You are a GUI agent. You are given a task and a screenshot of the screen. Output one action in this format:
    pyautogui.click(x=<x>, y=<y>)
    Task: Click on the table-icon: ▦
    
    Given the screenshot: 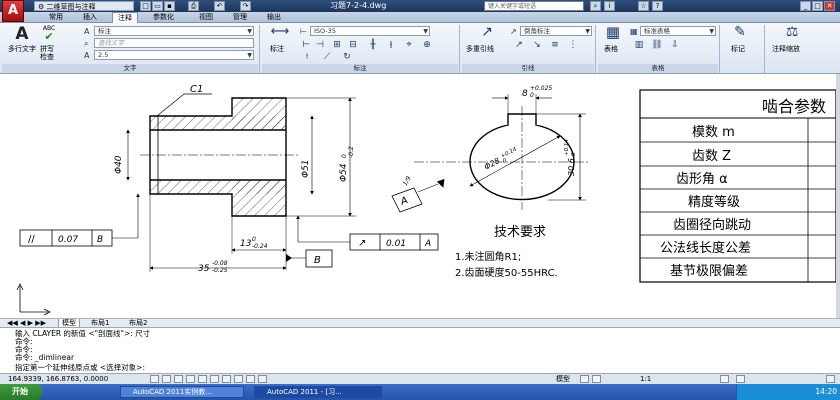 What is the action you would take?
    pyautogui.click(x=613, y=34)
    